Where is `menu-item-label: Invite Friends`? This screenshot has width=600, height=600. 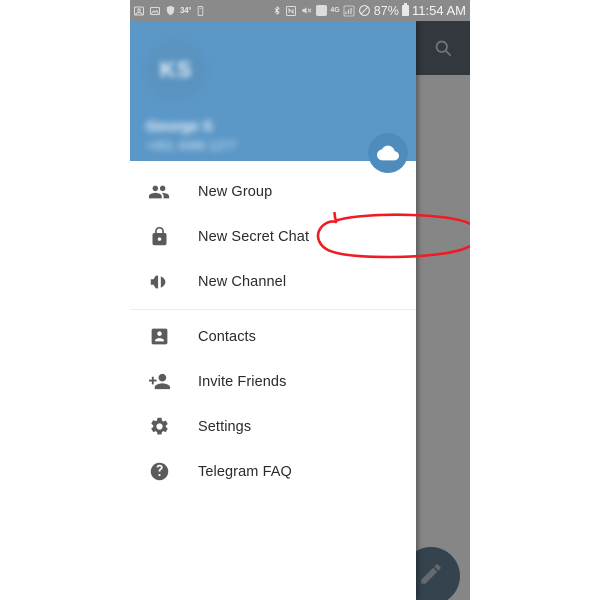 menu-item-label: Invite Friends is located at coordinates (242, 381).